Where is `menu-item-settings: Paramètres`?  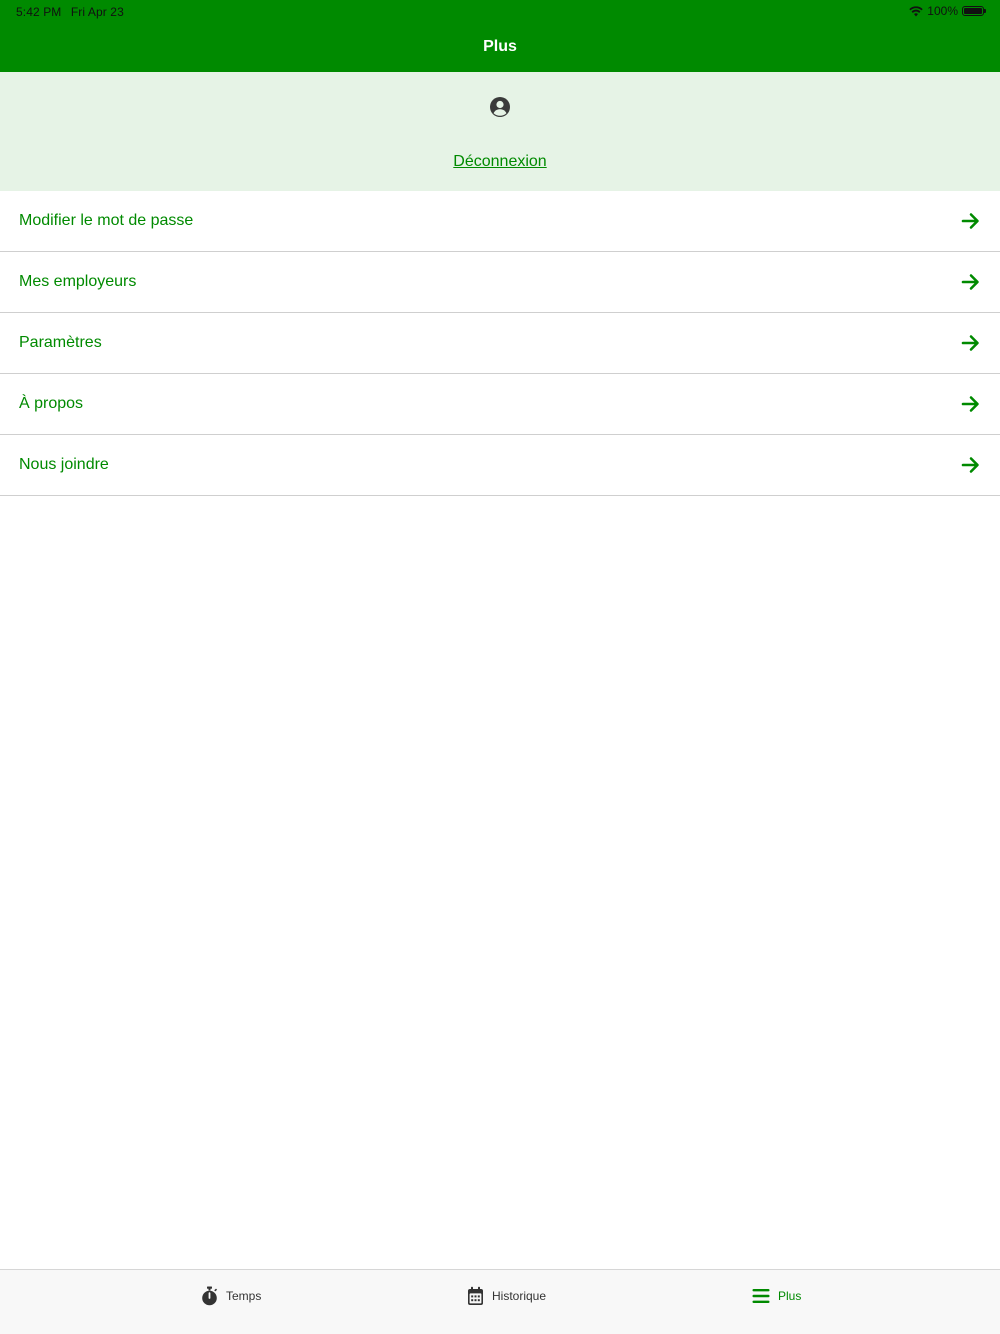
menu-item-settings: Paramètres is located at coordinates (500, 343).